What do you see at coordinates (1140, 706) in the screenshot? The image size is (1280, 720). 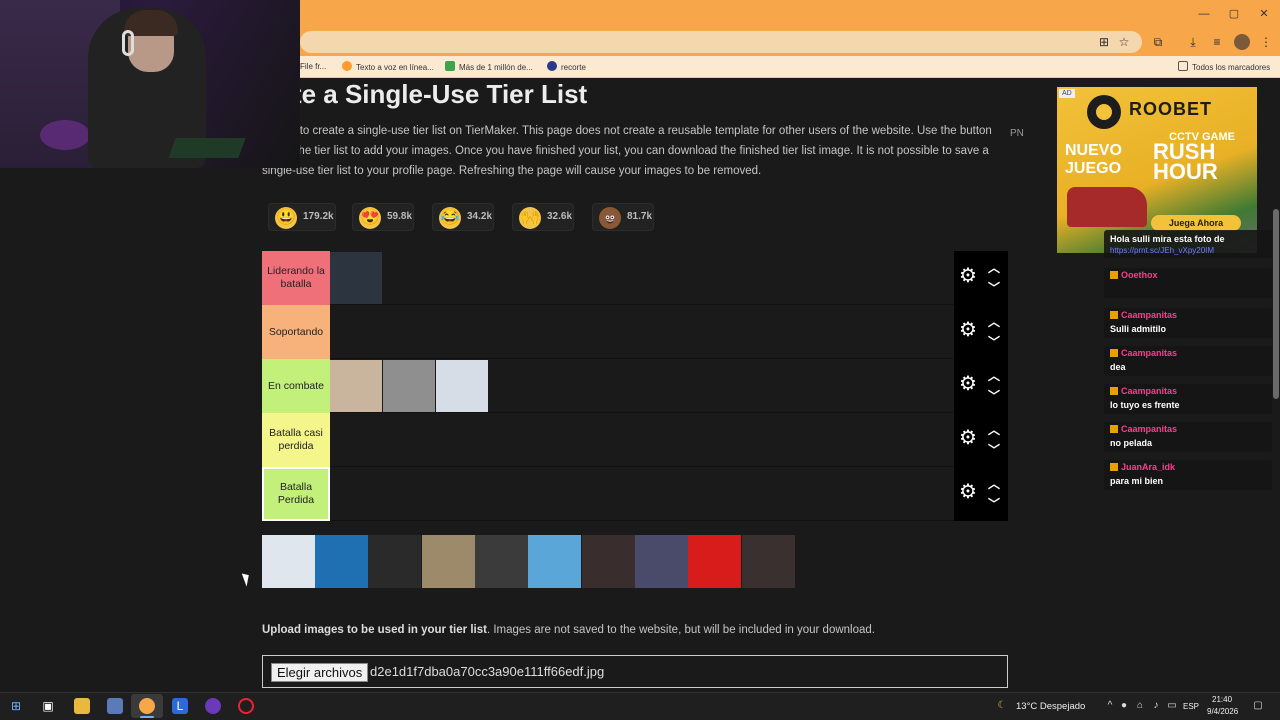 I see `network-icon: ⌂` at bounding box center [1140, 706].